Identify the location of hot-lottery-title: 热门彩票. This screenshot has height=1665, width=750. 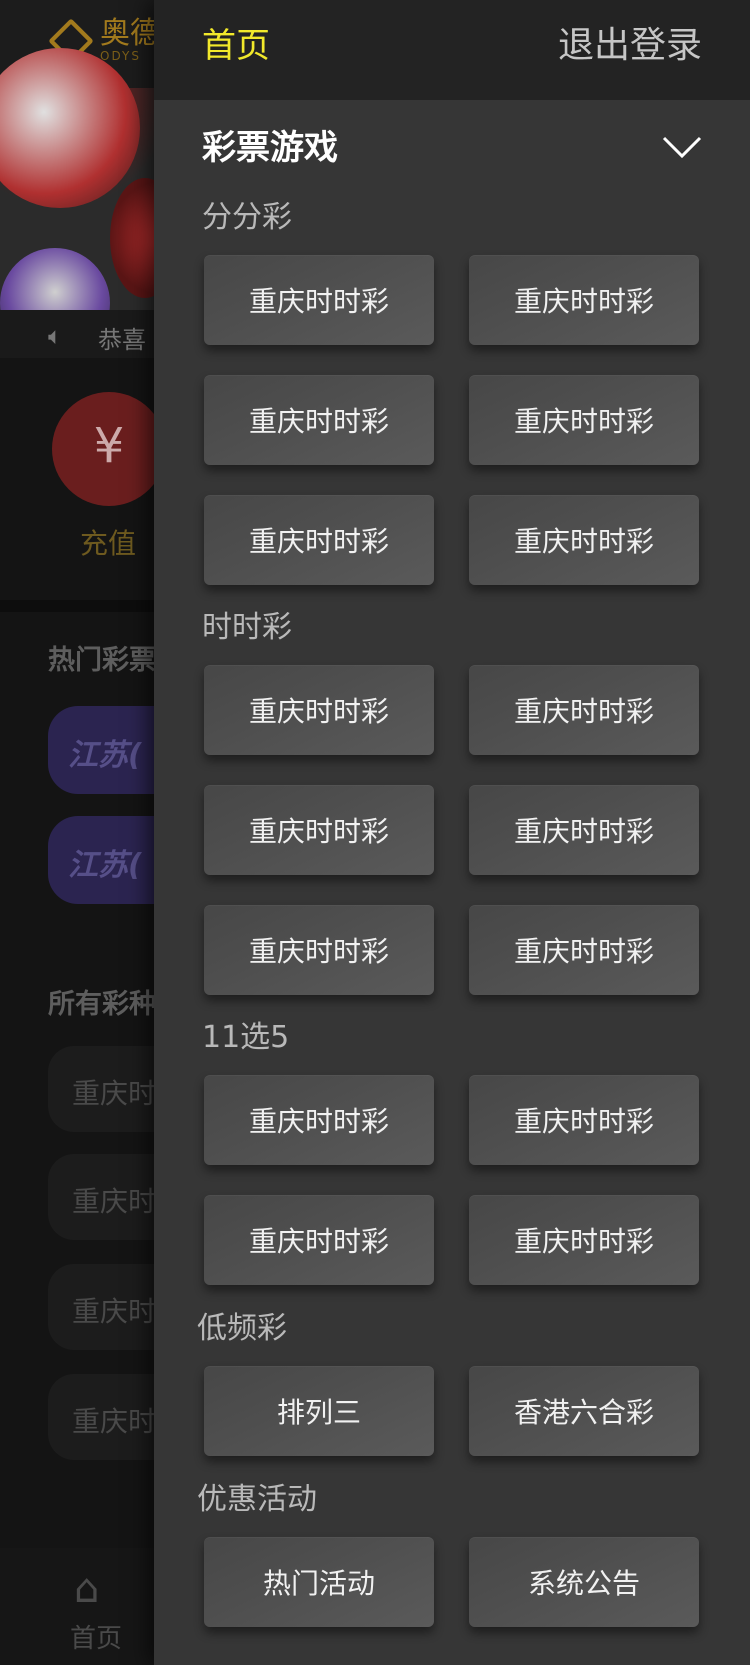
(102, 660).